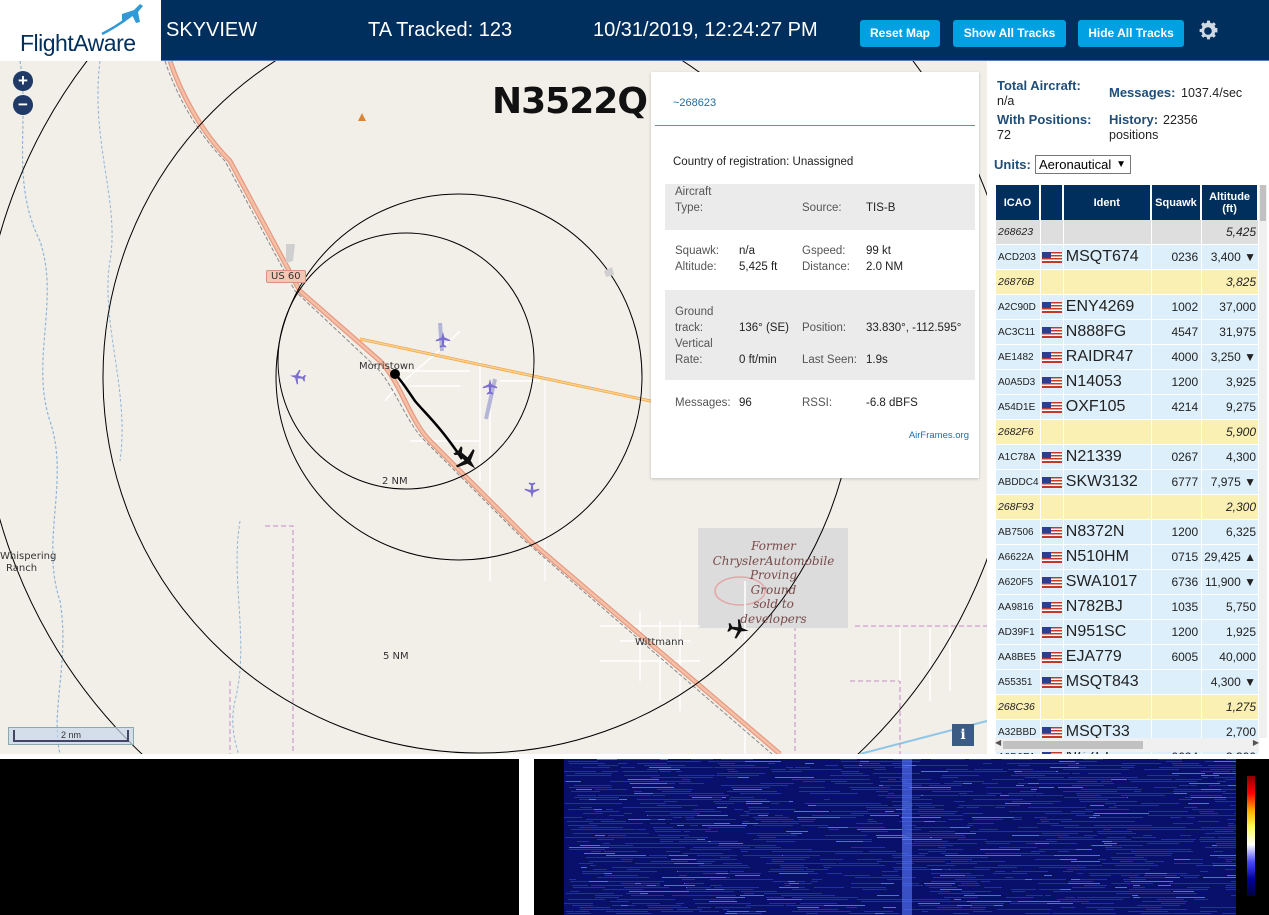 This screenshot has height=915, width=1269. I want to click on table-row: ACD203 MSQT674 0236 3,400 ▼, so click(1127, 257).